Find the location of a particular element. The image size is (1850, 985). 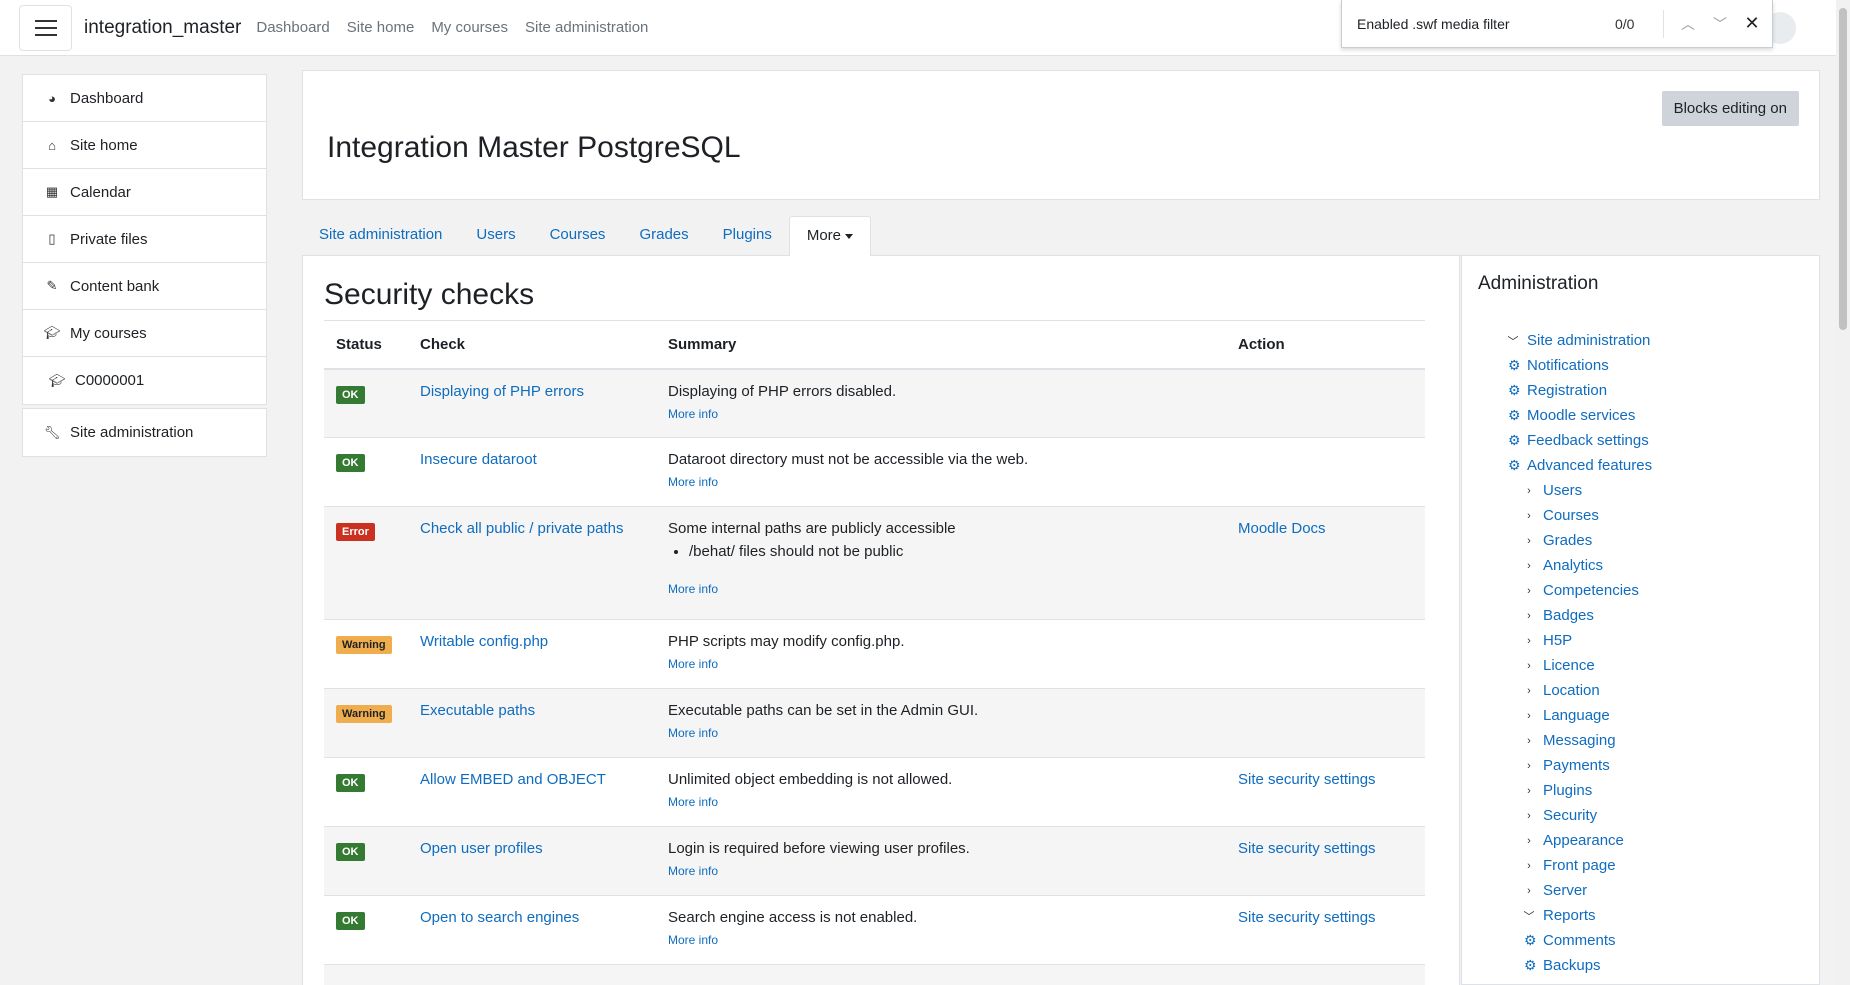

tab-plugins: Plugins is located at coordinates (747, 235).